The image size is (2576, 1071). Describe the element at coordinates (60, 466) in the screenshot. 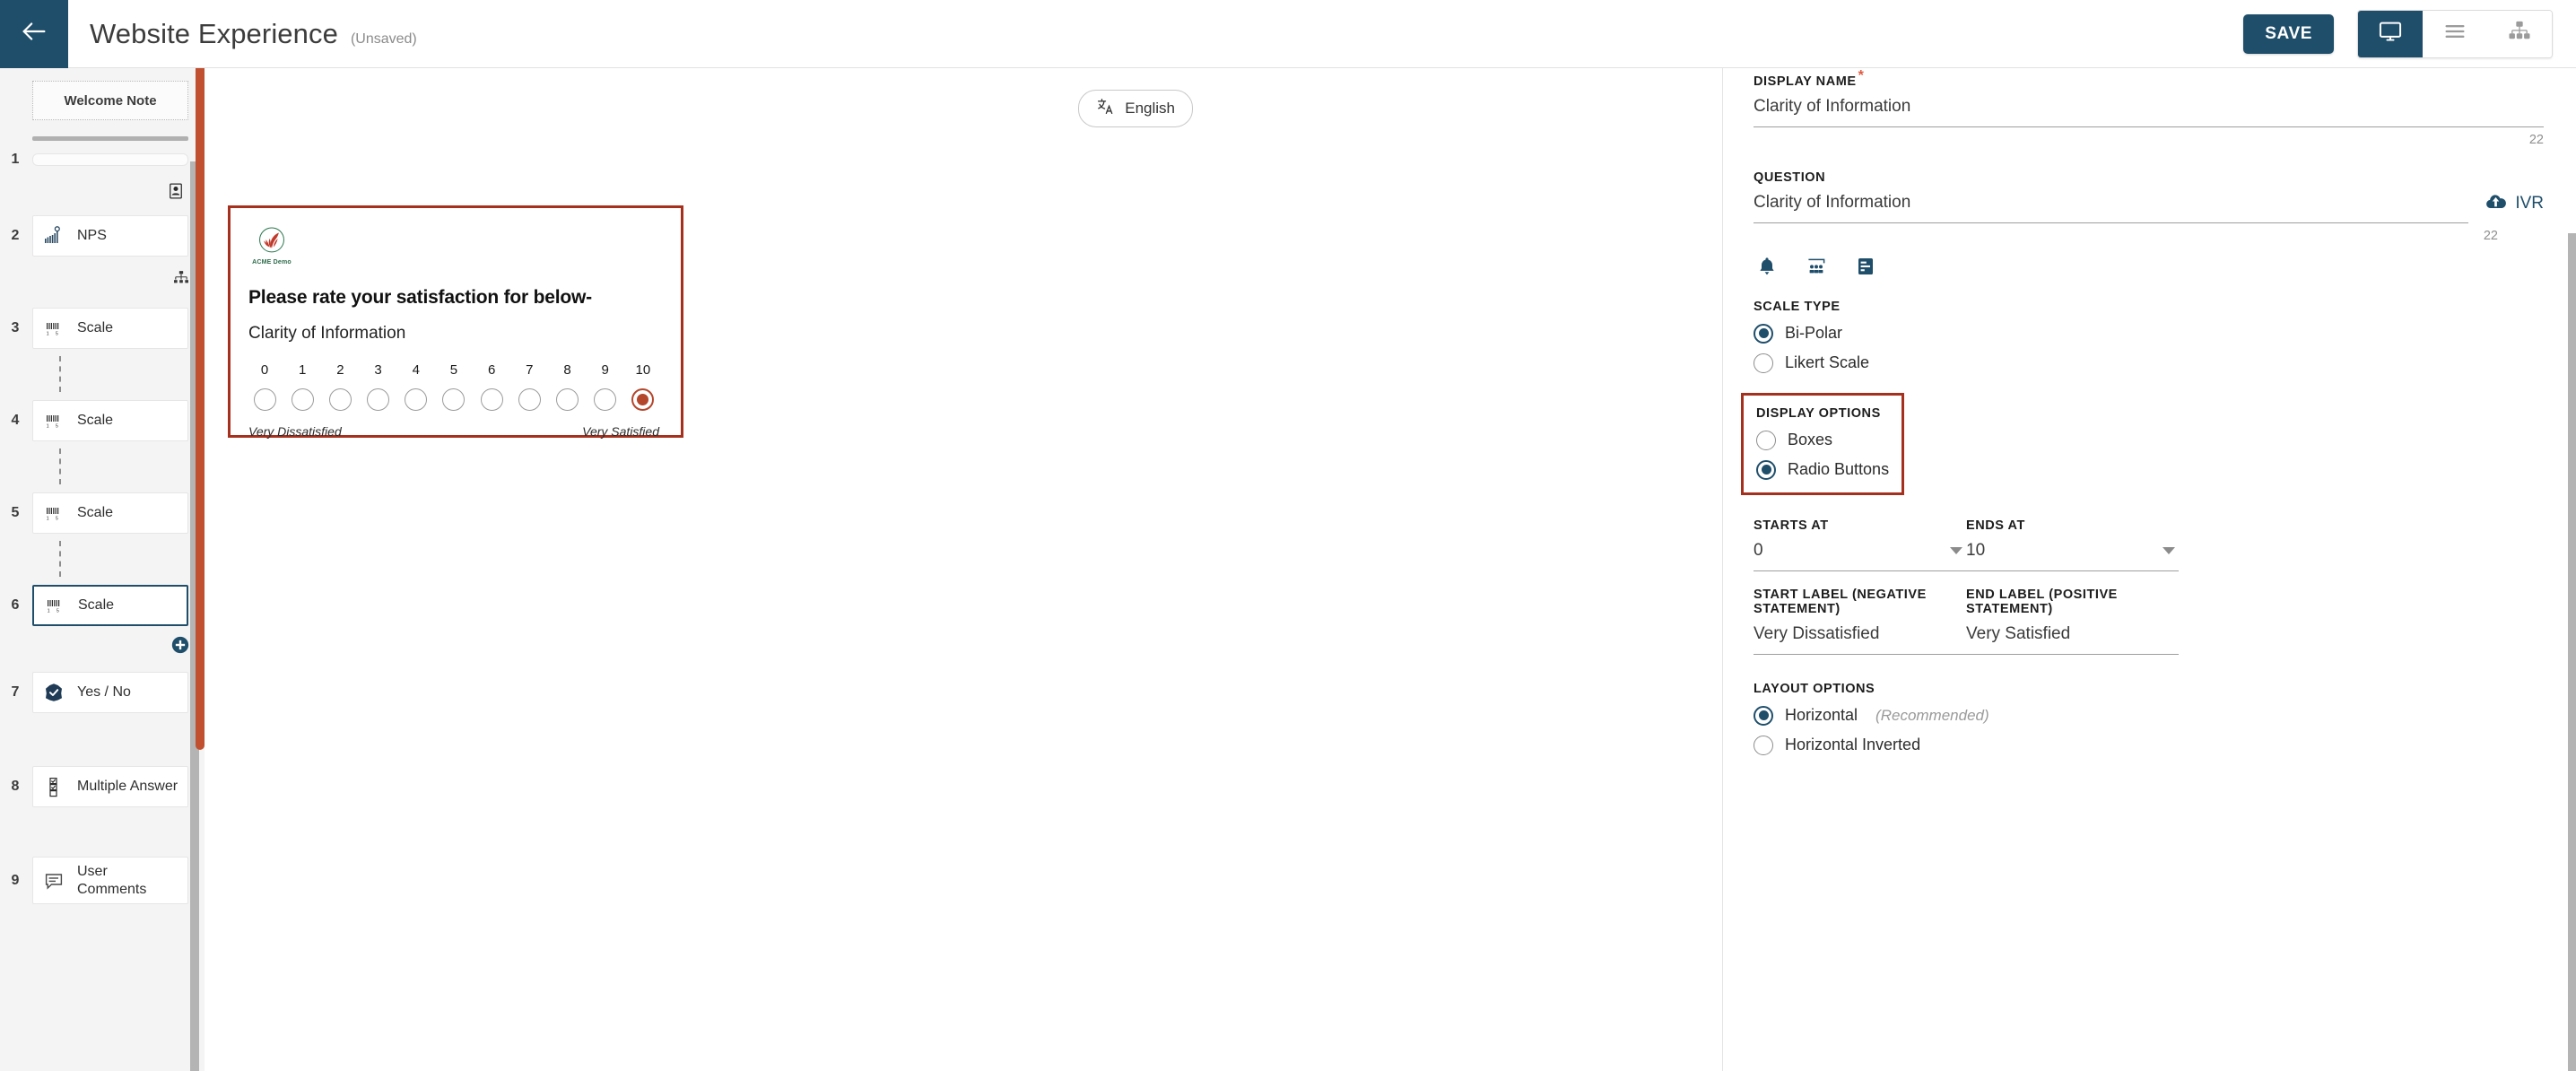

I see `branch-connector` at that location.